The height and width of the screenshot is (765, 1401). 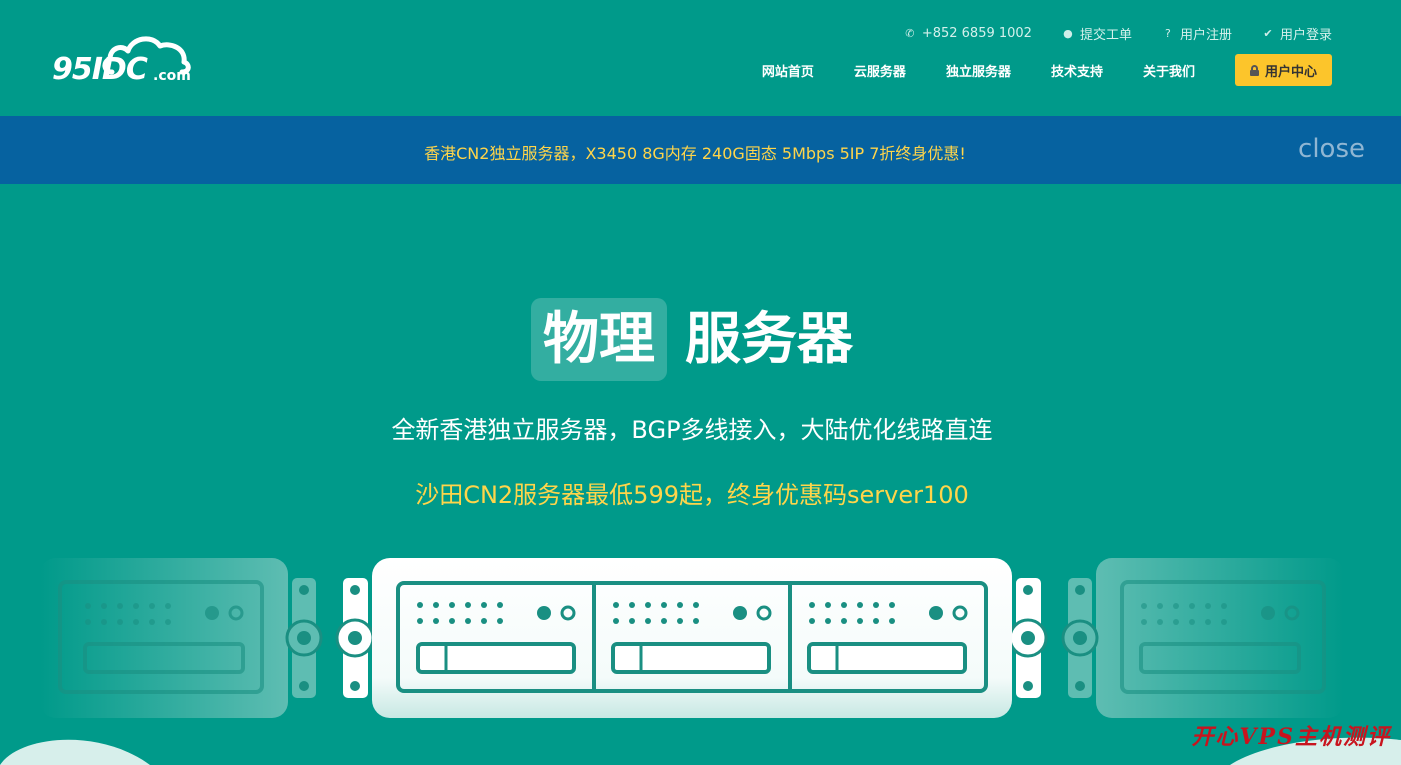 I want to click on left-arc-decoration, so click(x=75, y=752).